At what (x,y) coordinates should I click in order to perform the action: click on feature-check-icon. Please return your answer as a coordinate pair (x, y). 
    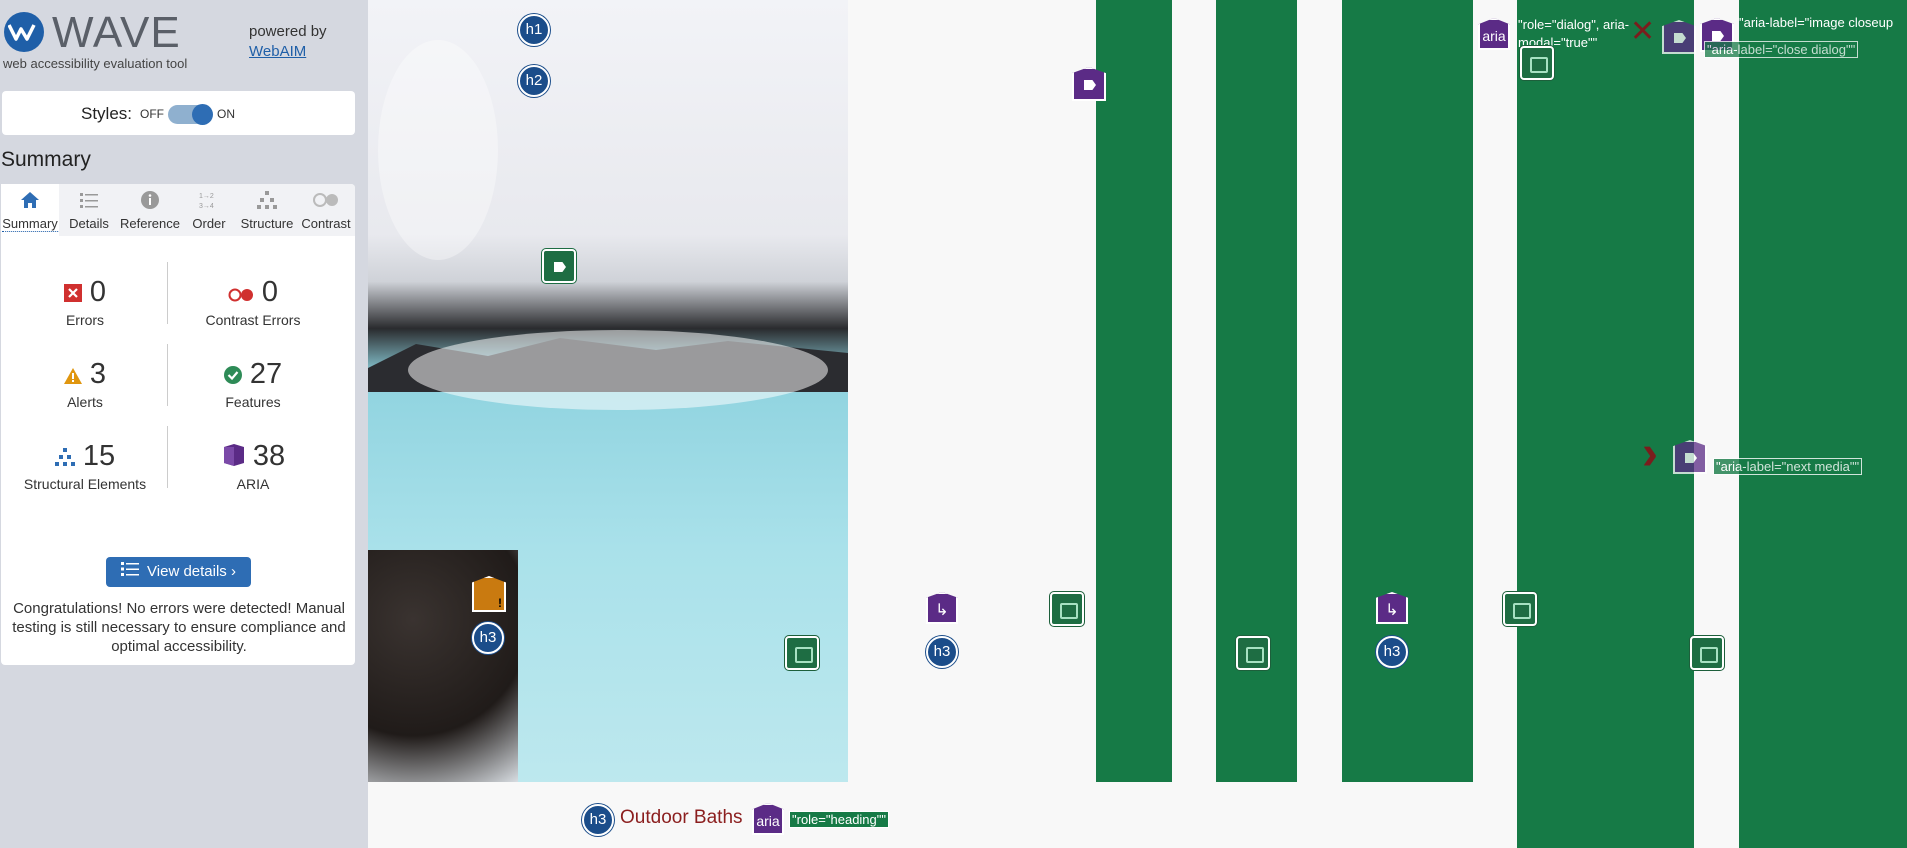
    Looking at the image, I should click on (232, 375).